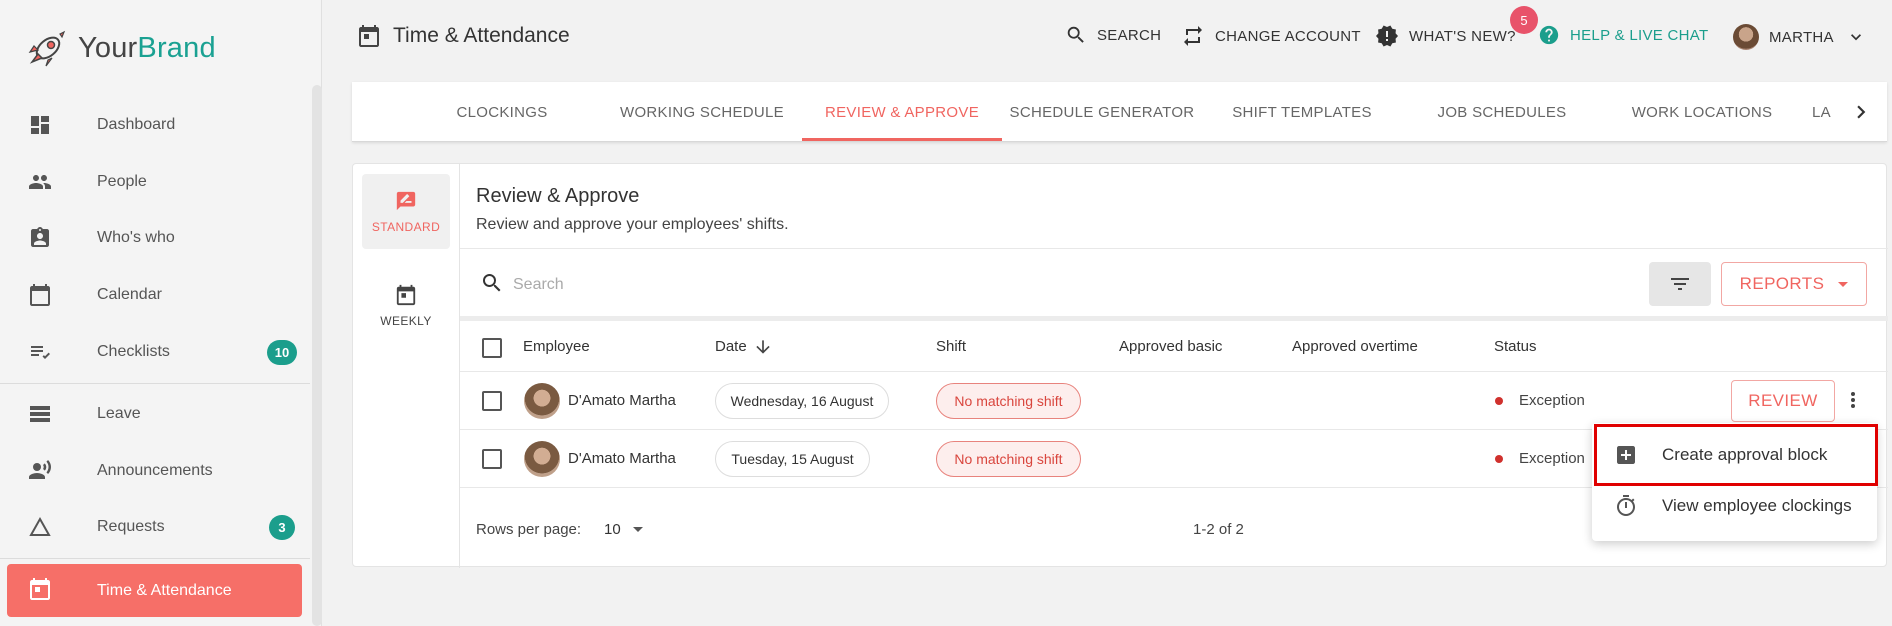  I want to click on sidebar-item-label: Calendar, so click(129, 294).